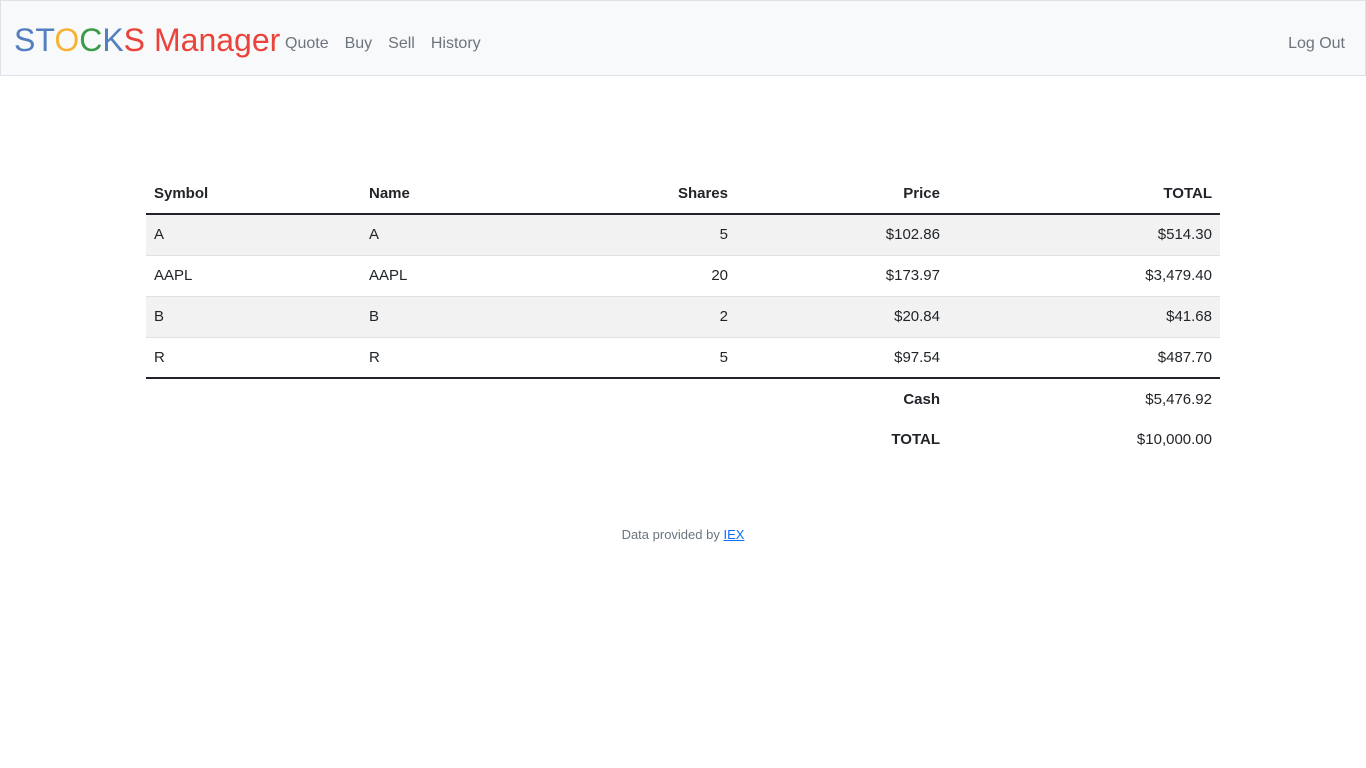 This screenshot has height=768, width=1366. I want to click on cell-name: AAPL, so click(468, 275).